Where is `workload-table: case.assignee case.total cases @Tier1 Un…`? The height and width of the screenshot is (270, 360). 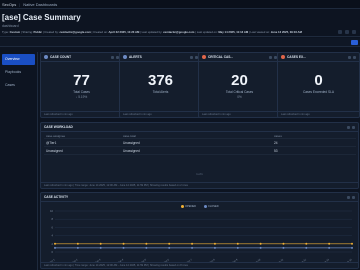
workload-table: case.assignee case.total cases @Tier1 Un… is located at coordinates (200, 144).